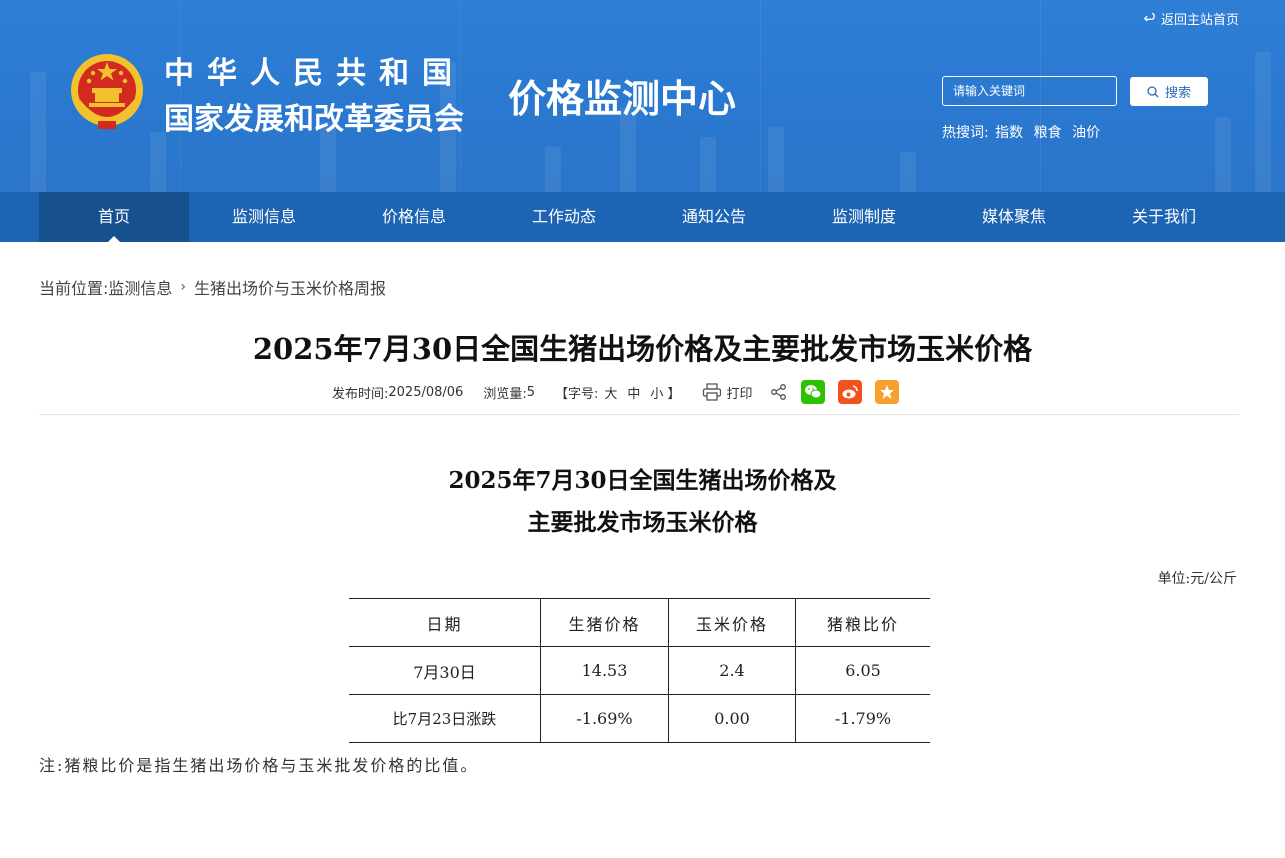 The image size is (1285, 858). What do you see at coordinates (732, 622) in the screenshot?
I see `table-header: 玉米价格` at bounding box center [732, 622].